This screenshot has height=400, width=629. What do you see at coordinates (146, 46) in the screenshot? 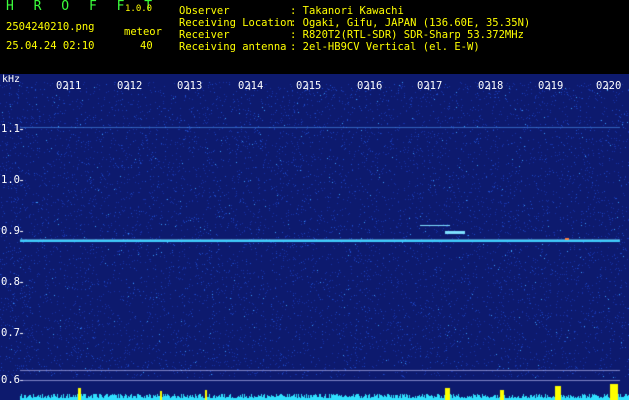
I see `meteor-count: 40` at bounding box center [146, 46].